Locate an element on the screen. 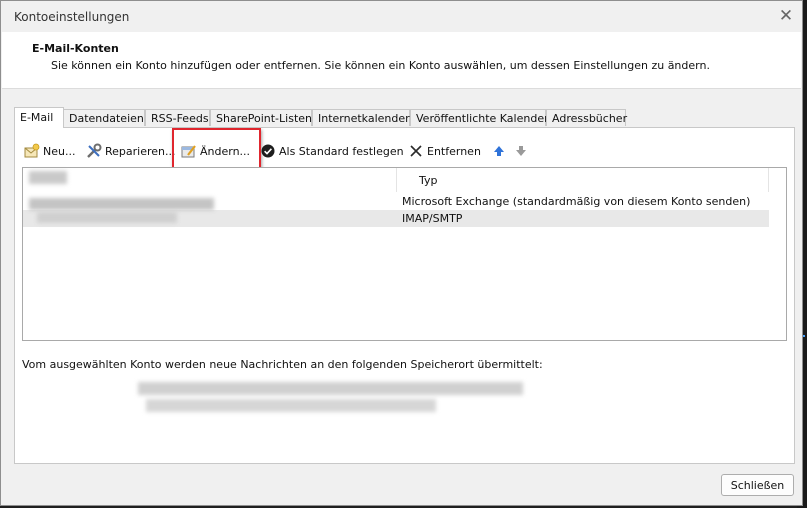 This screenshot has height=508, width=807. close-button: Schließen is located at coordinates (757, 485).